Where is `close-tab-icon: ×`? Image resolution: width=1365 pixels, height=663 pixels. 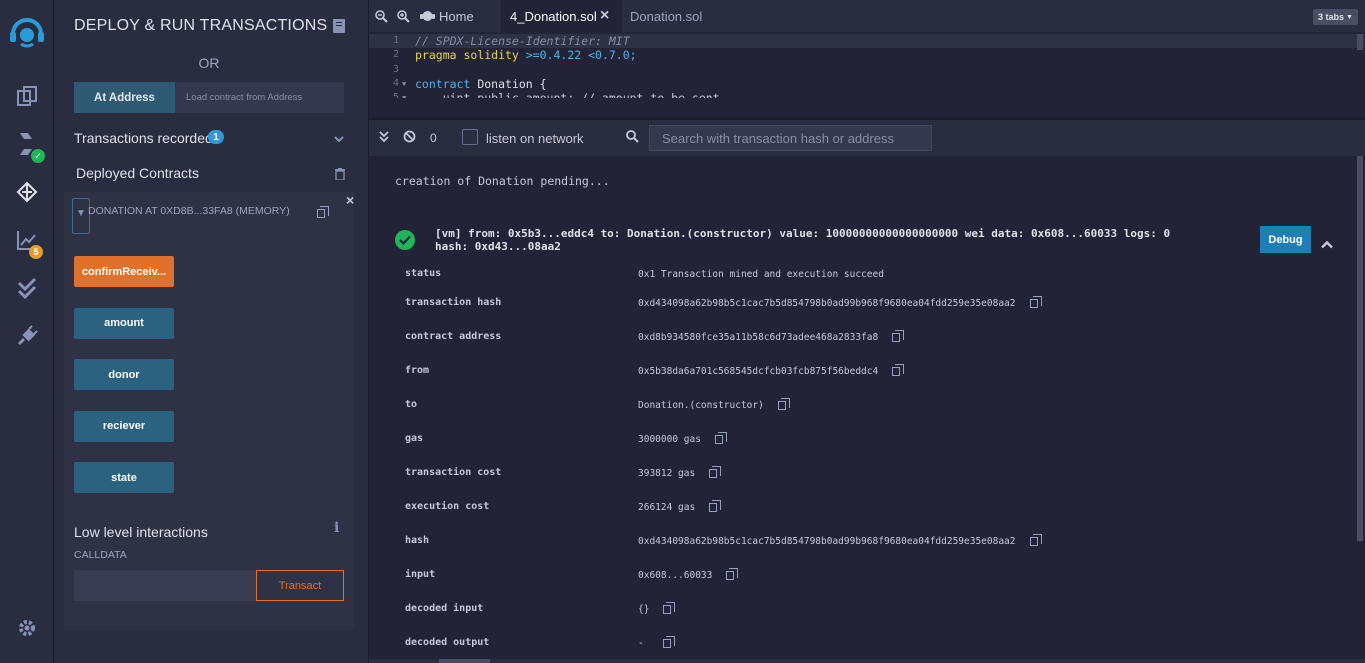
close-tab-icon: × is located at coordinates (604, 16).